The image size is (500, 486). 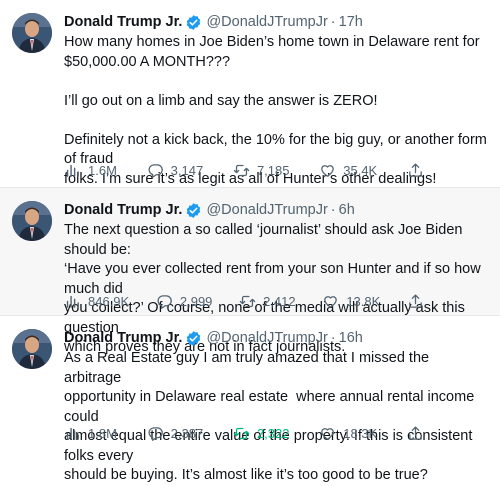 I want to click on tweet-header: Donald Trump Jr. @DonaldJTrumpJr · 6h, so click(x=209, y=210).